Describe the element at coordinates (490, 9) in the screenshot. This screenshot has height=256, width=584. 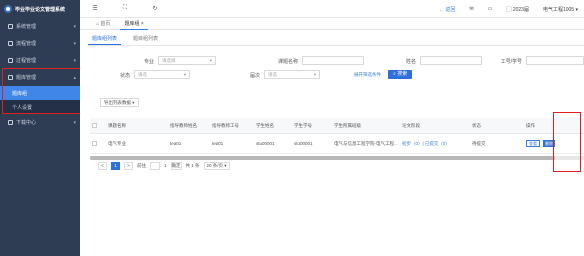
I see `window-icon: ▭` at that location.